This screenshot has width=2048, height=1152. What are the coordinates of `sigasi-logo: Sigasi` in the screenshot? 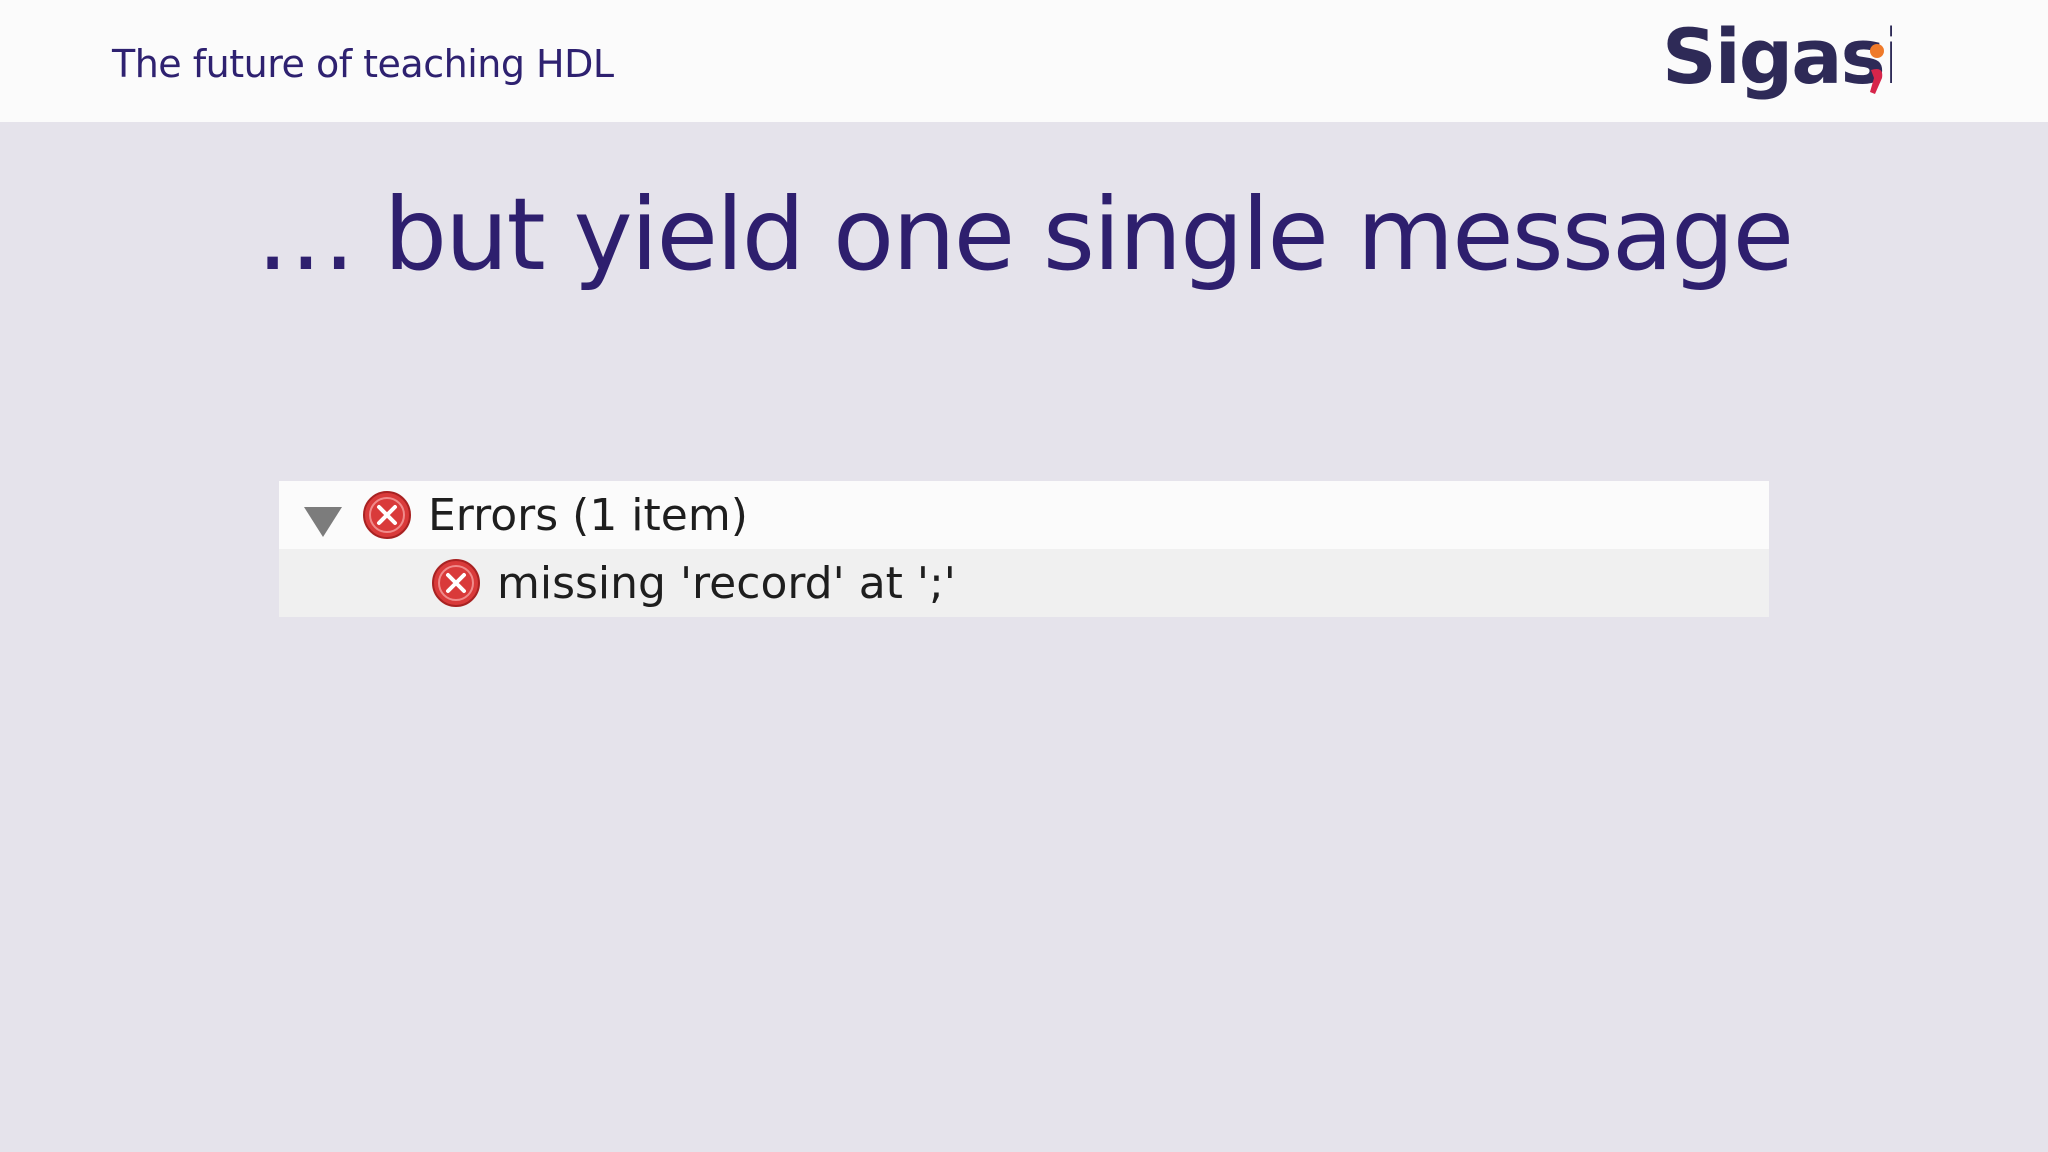 It's located at (1777, 56).